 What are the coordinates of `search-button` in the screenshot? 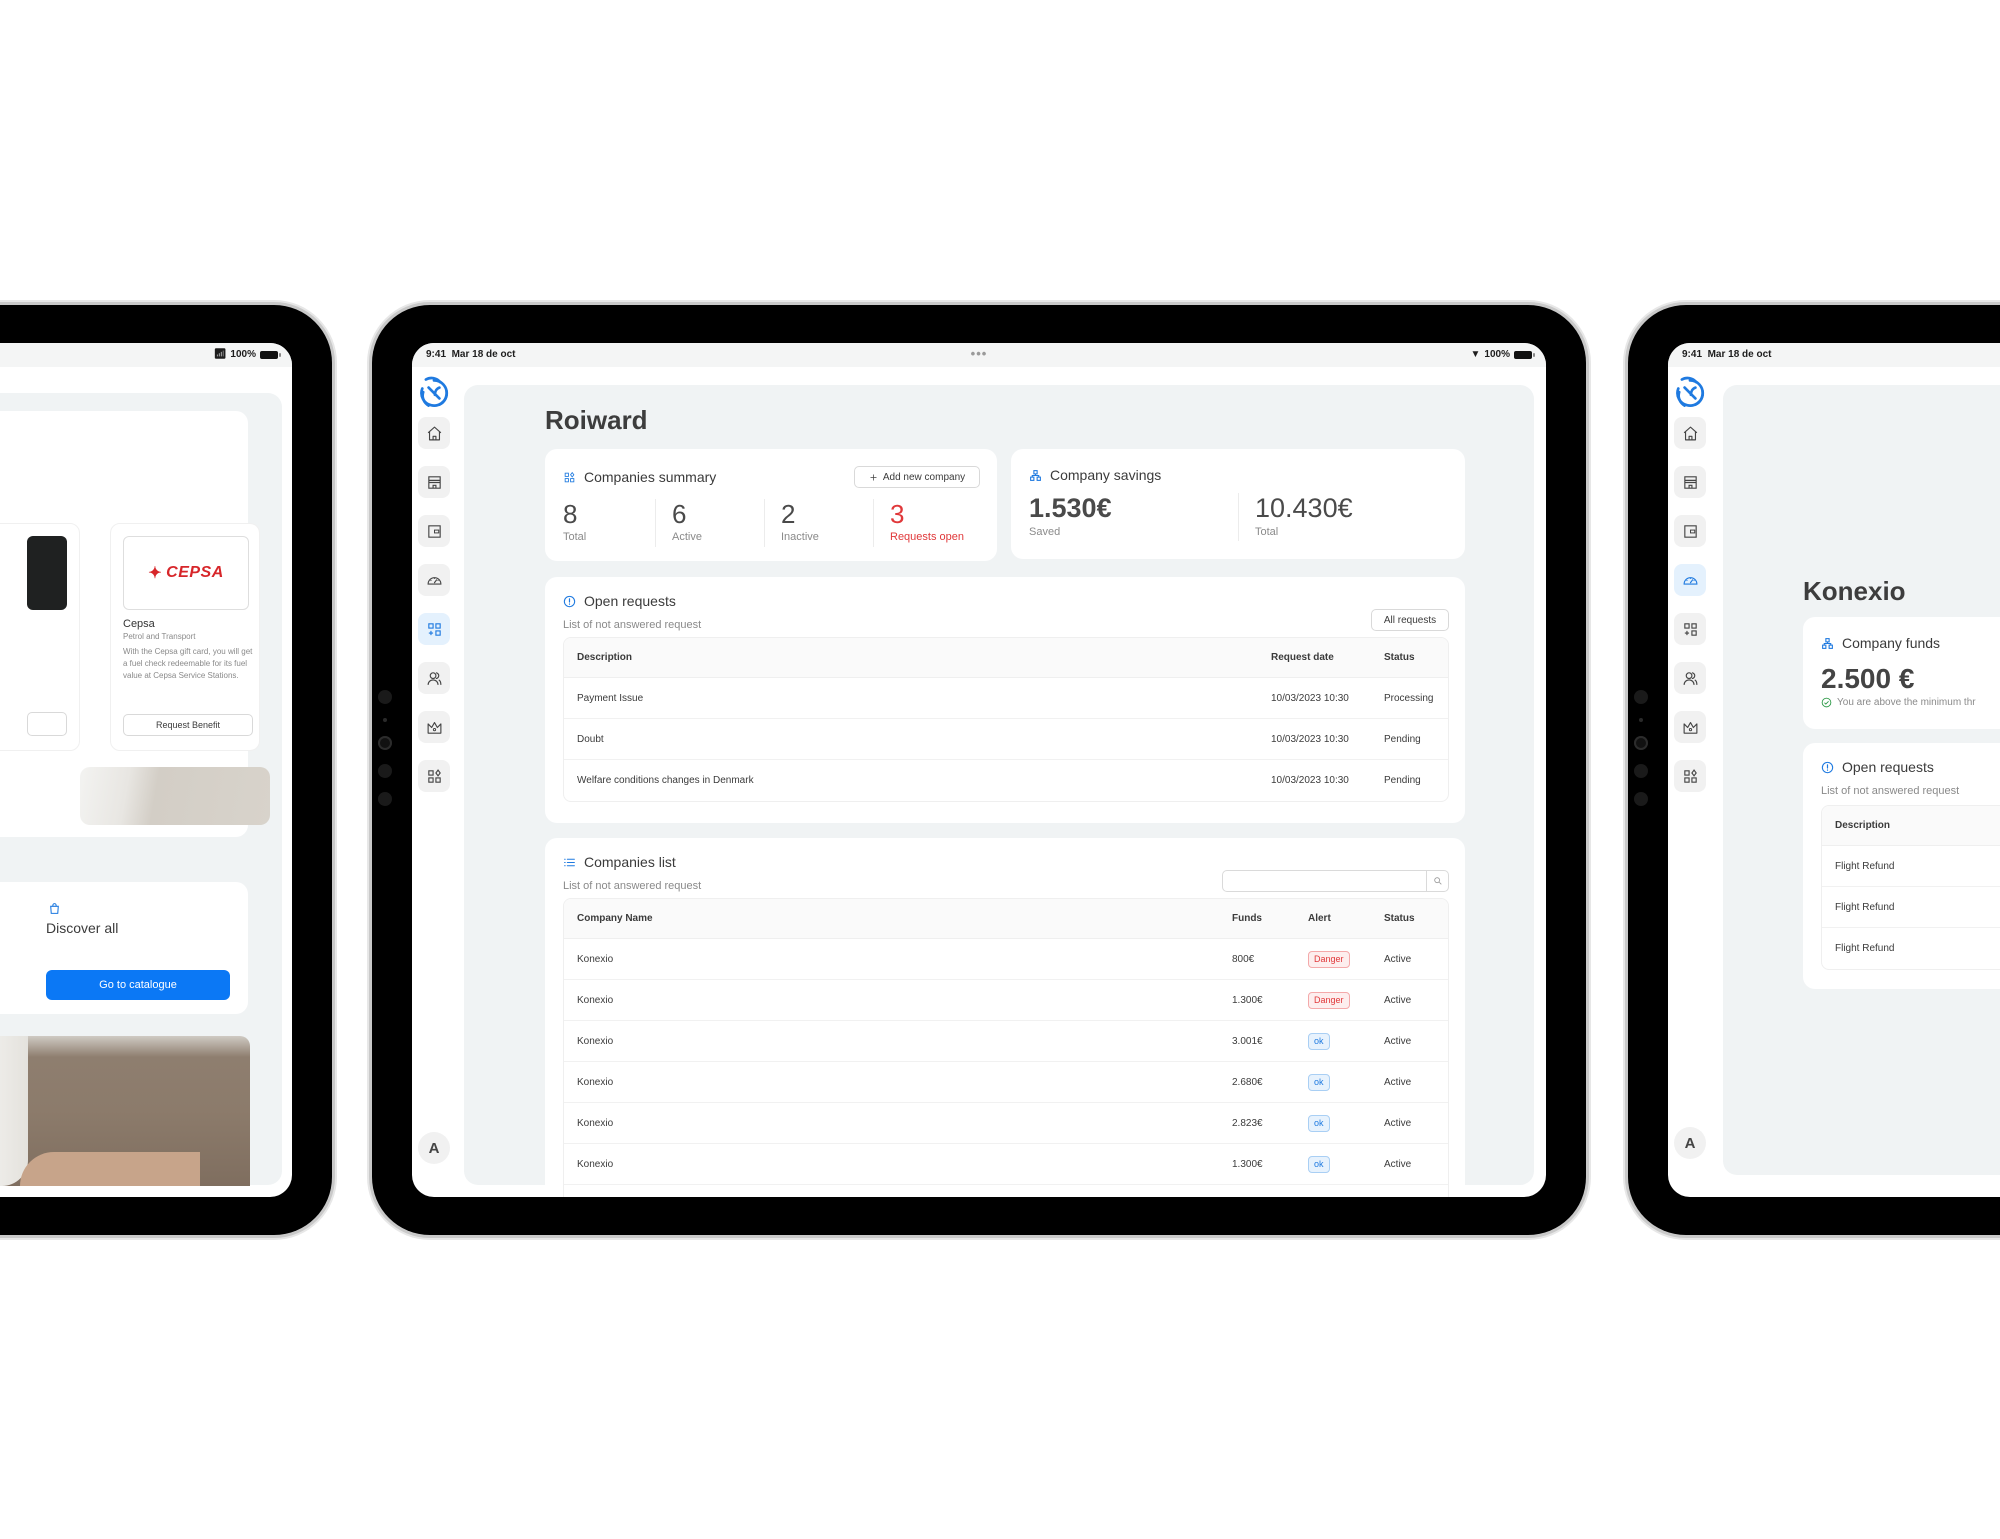 It's located at (1437, 881).